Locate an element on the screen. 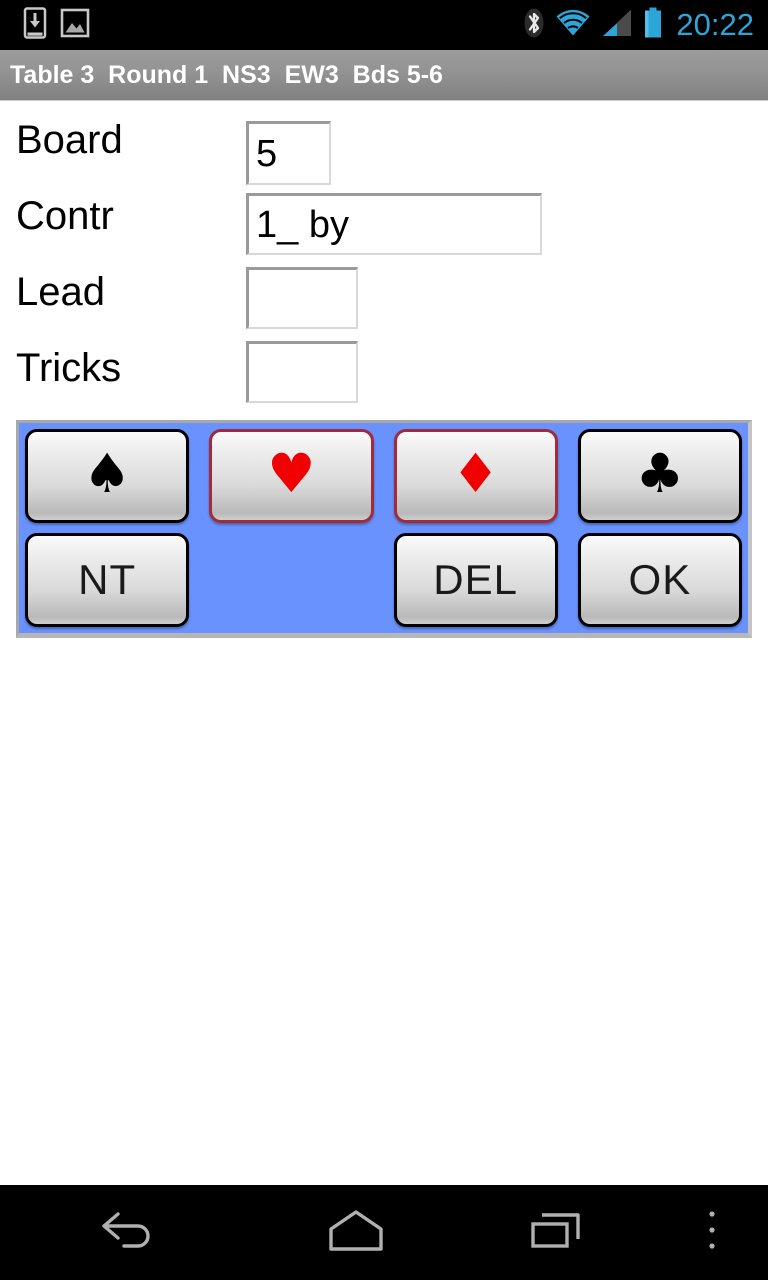 The height and width of the screenshot is (1280, 768). key-notrump-label: NT is located at coordinates (107, 579).